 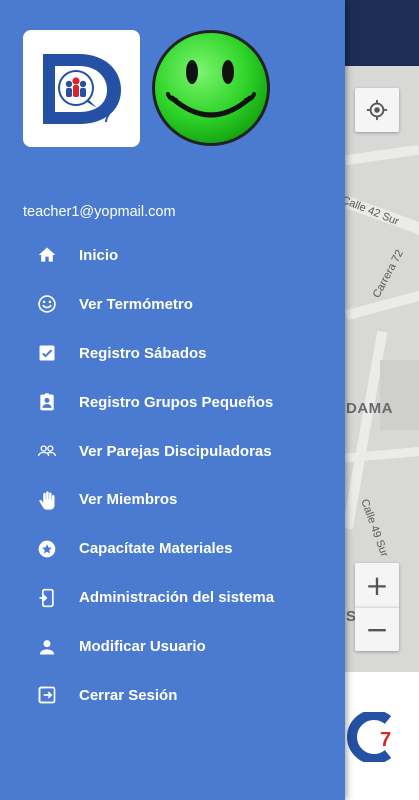 What do you see at coordinates (99, 255) in the screenshot?
I see `menu-item-label: Inicio` at bounding box center [99, 255].